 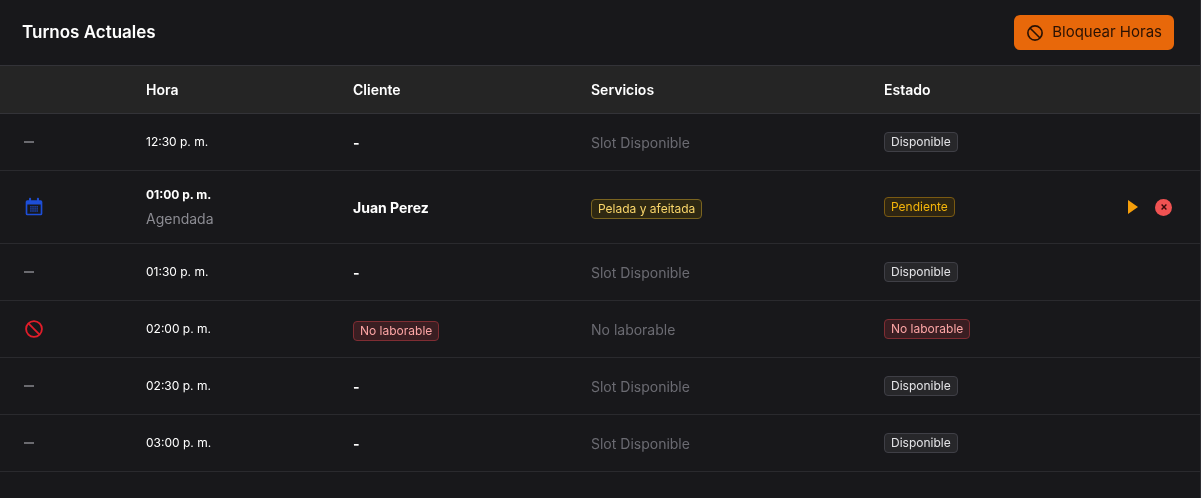 I want to click on column-header: Servicios, so click(x=623, y=90).